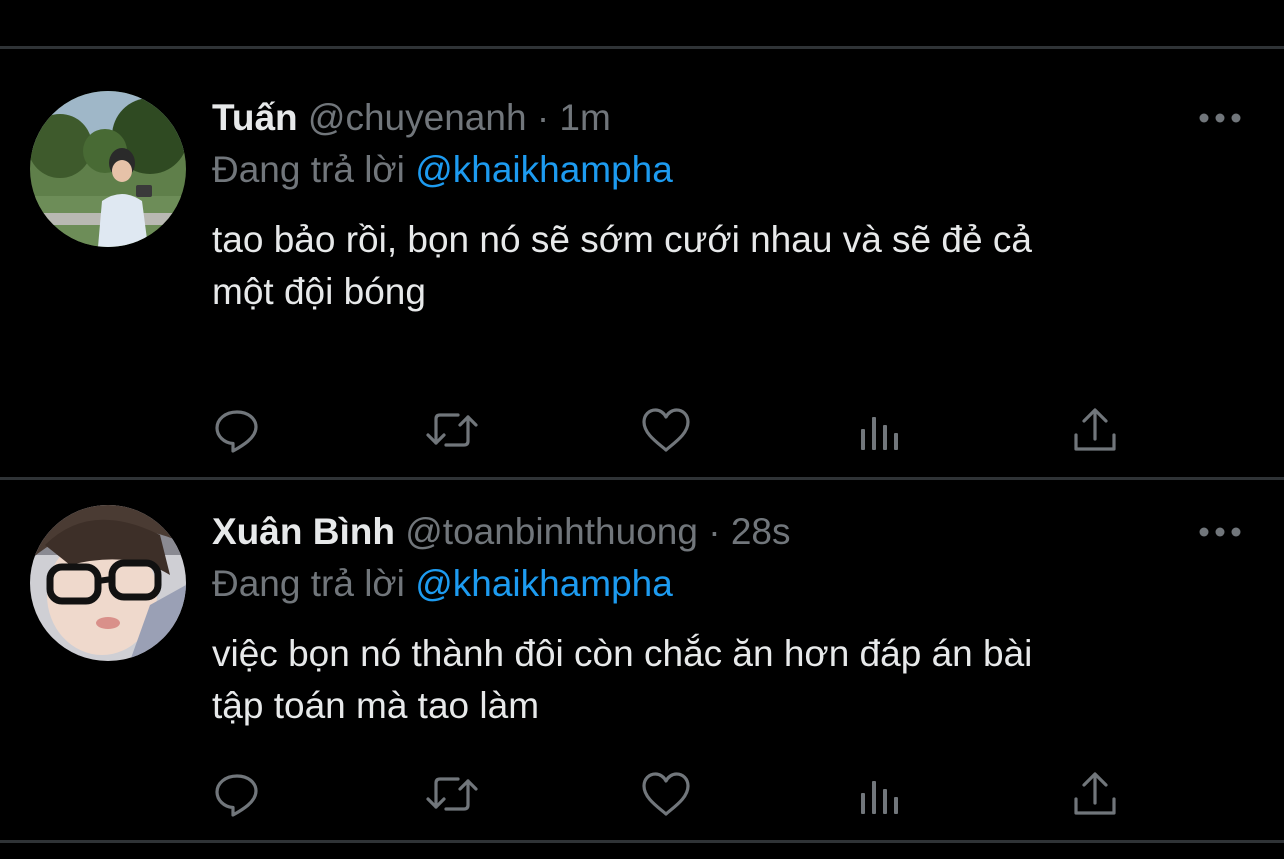  Describe the element at coordinates (376, 705) in the screenshot. I see `tweet-text-line-2: tập toán mà tao làm` at that location.